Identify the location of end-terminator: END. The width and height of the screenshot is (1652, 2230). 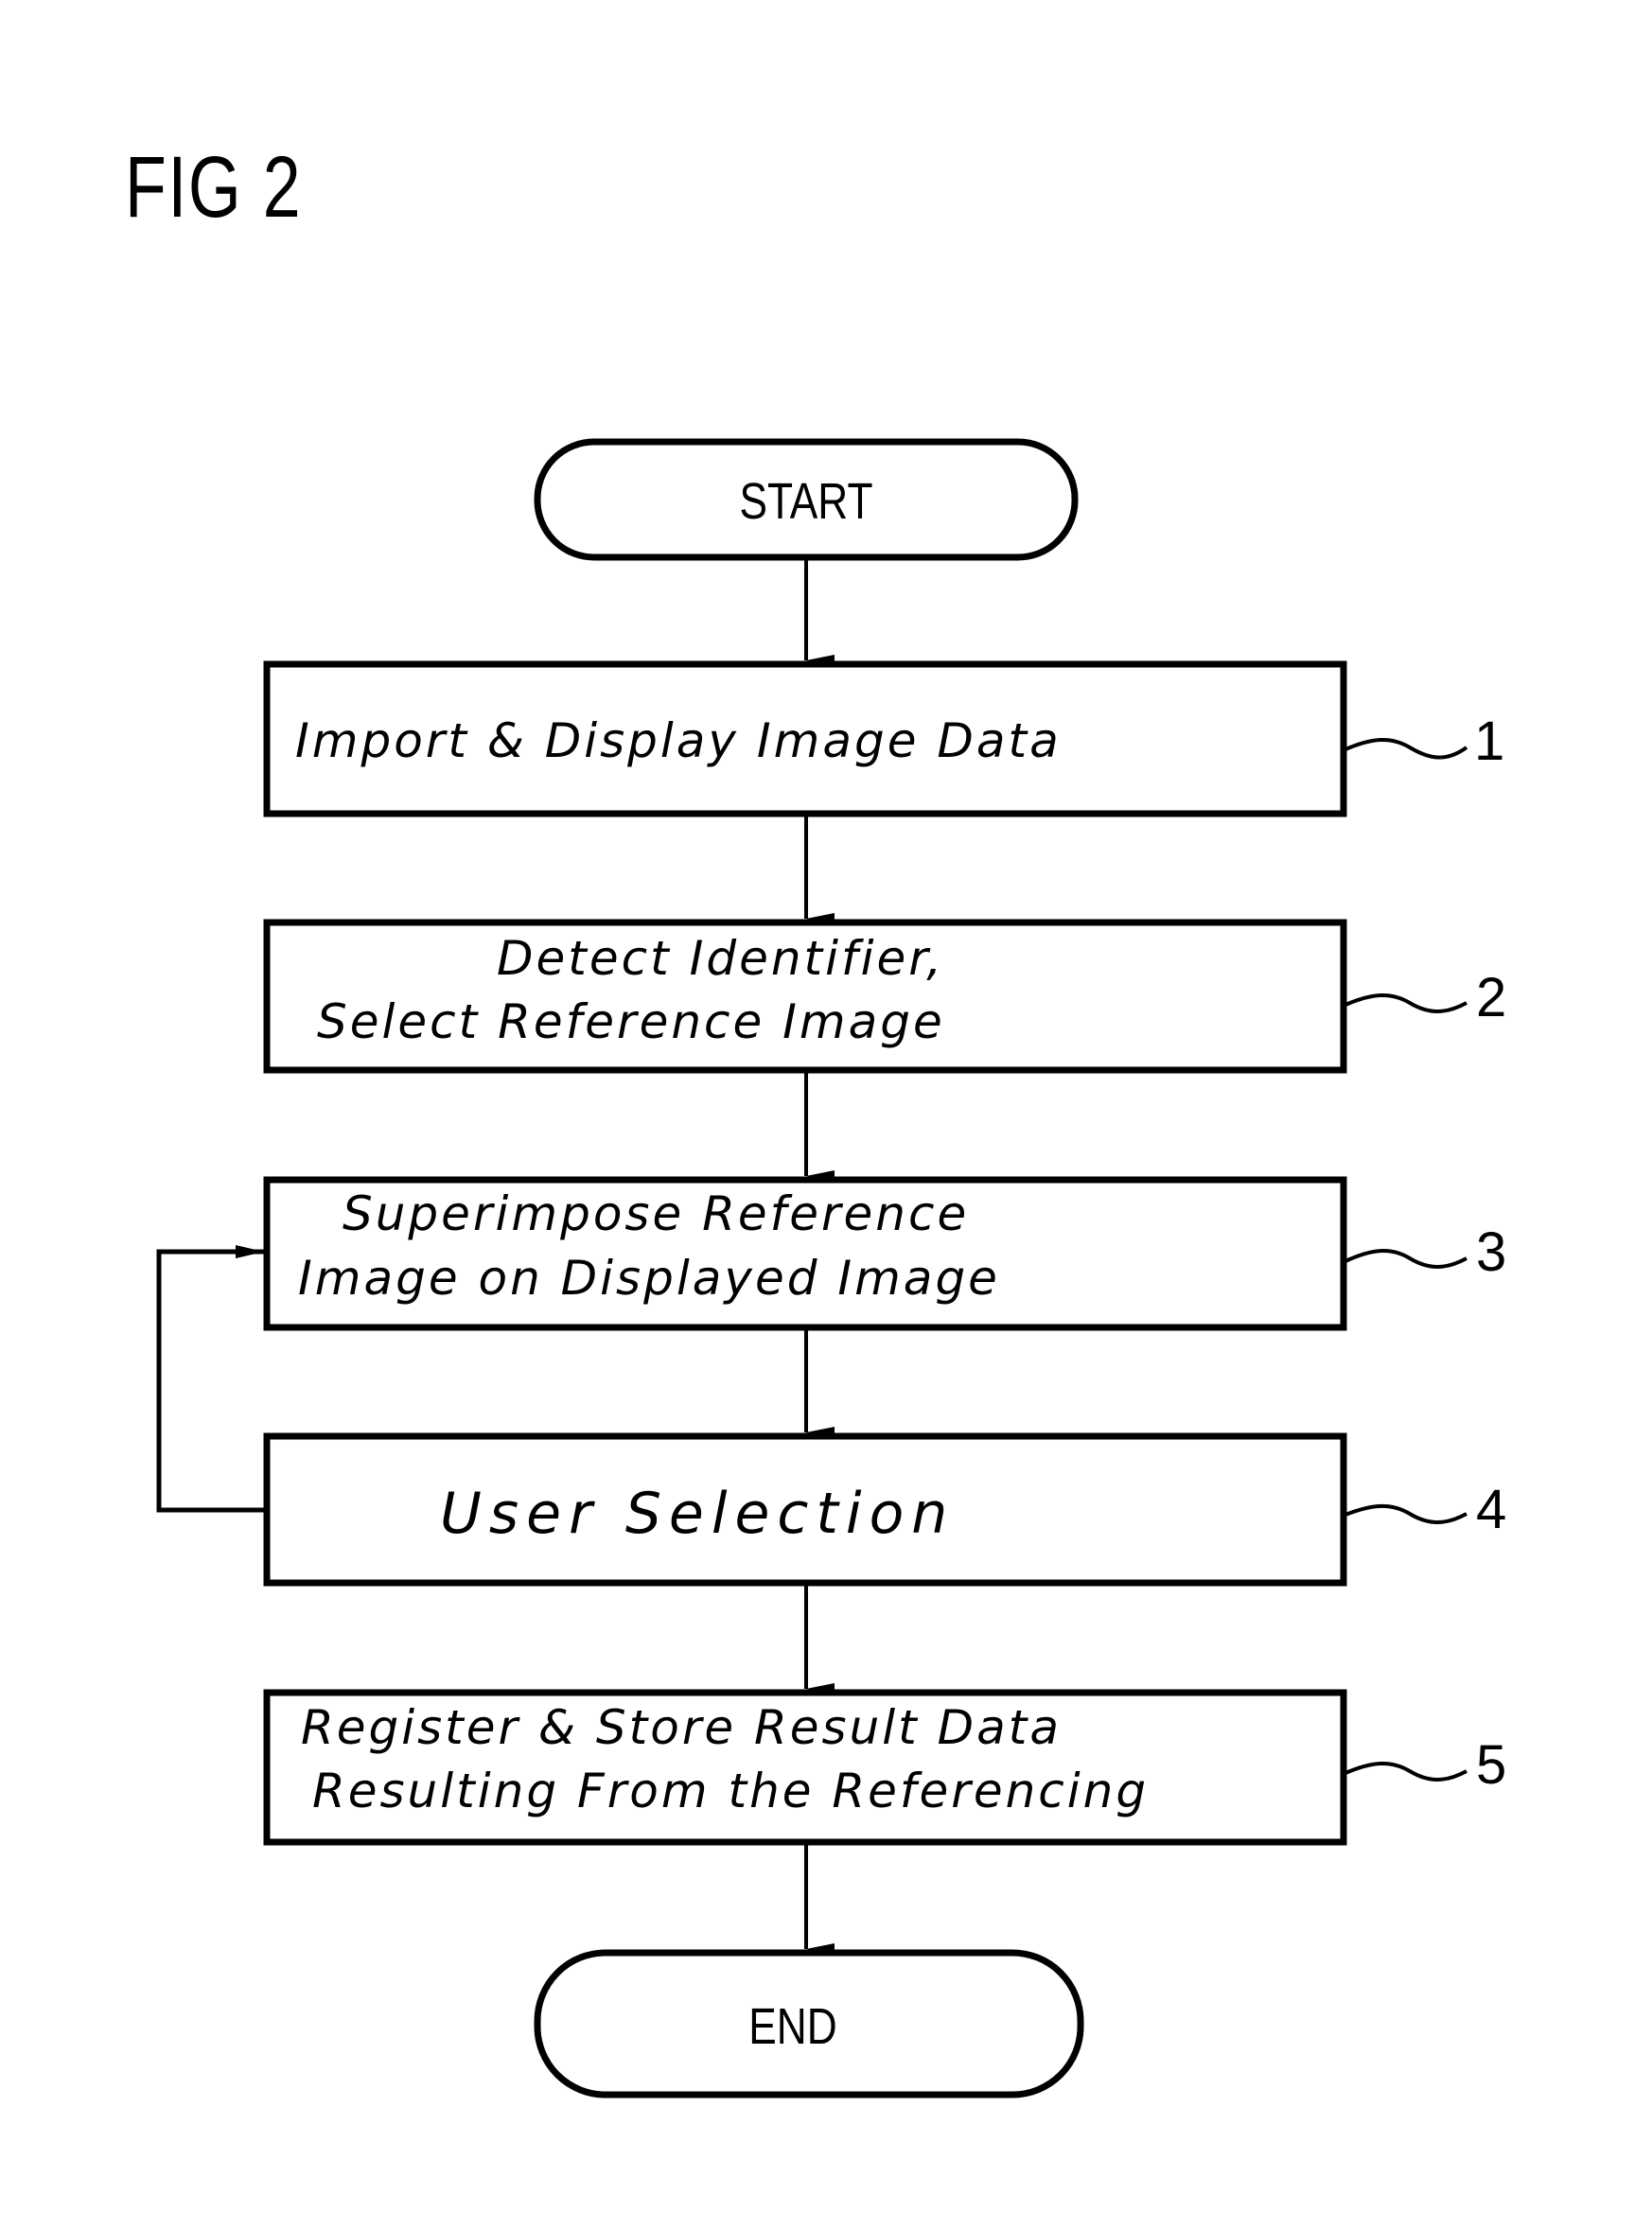
(809, 2023).